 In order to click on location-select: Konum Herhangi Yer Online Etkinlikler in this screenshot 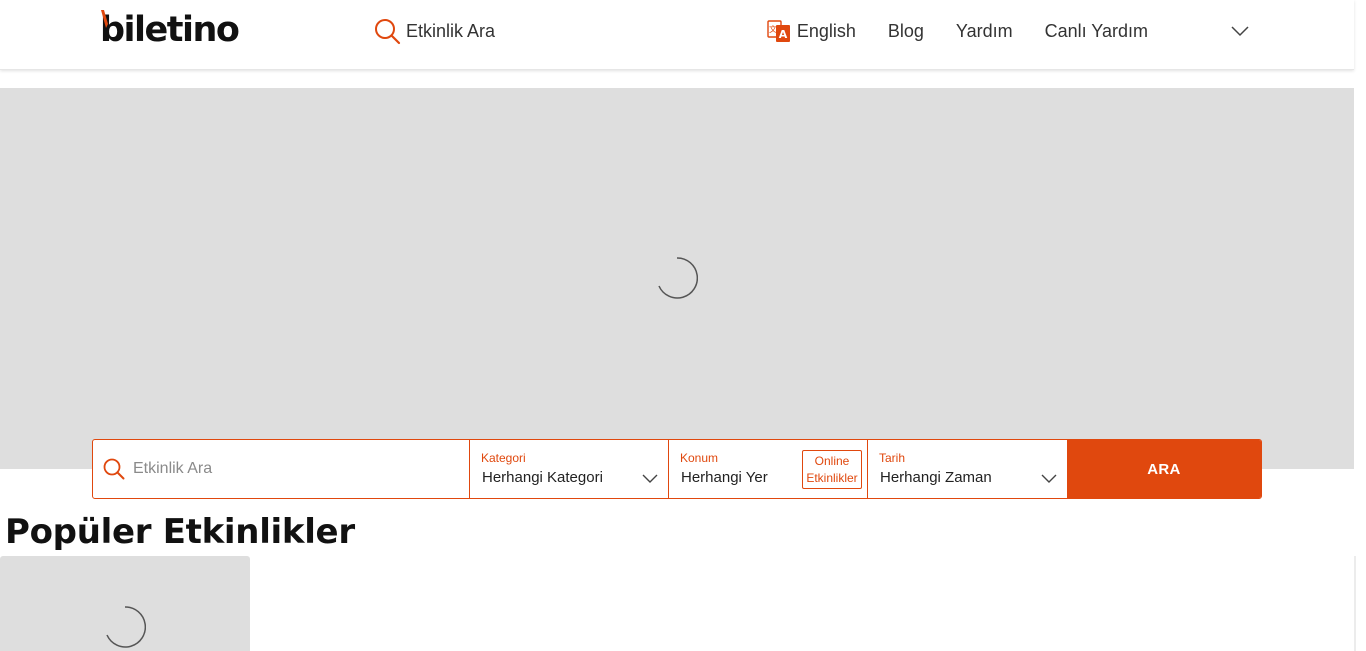, I will do `click(768, 469)`.